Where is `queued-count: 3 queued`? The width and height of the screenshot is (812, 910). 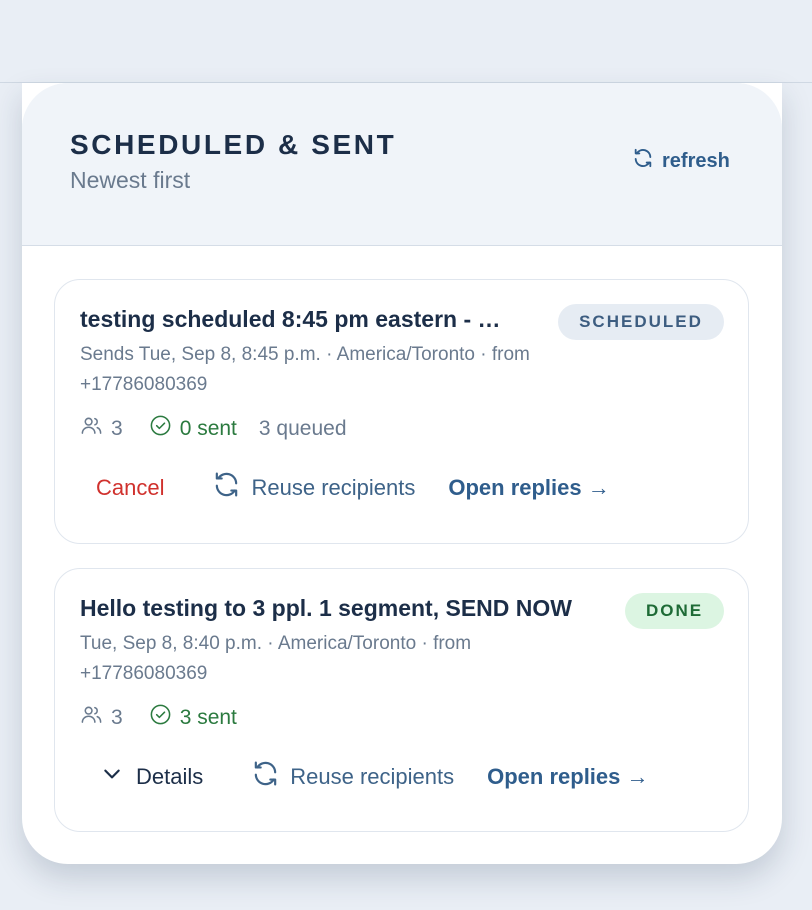
queued-count: 3 queued is located at coordinates (302, 428).